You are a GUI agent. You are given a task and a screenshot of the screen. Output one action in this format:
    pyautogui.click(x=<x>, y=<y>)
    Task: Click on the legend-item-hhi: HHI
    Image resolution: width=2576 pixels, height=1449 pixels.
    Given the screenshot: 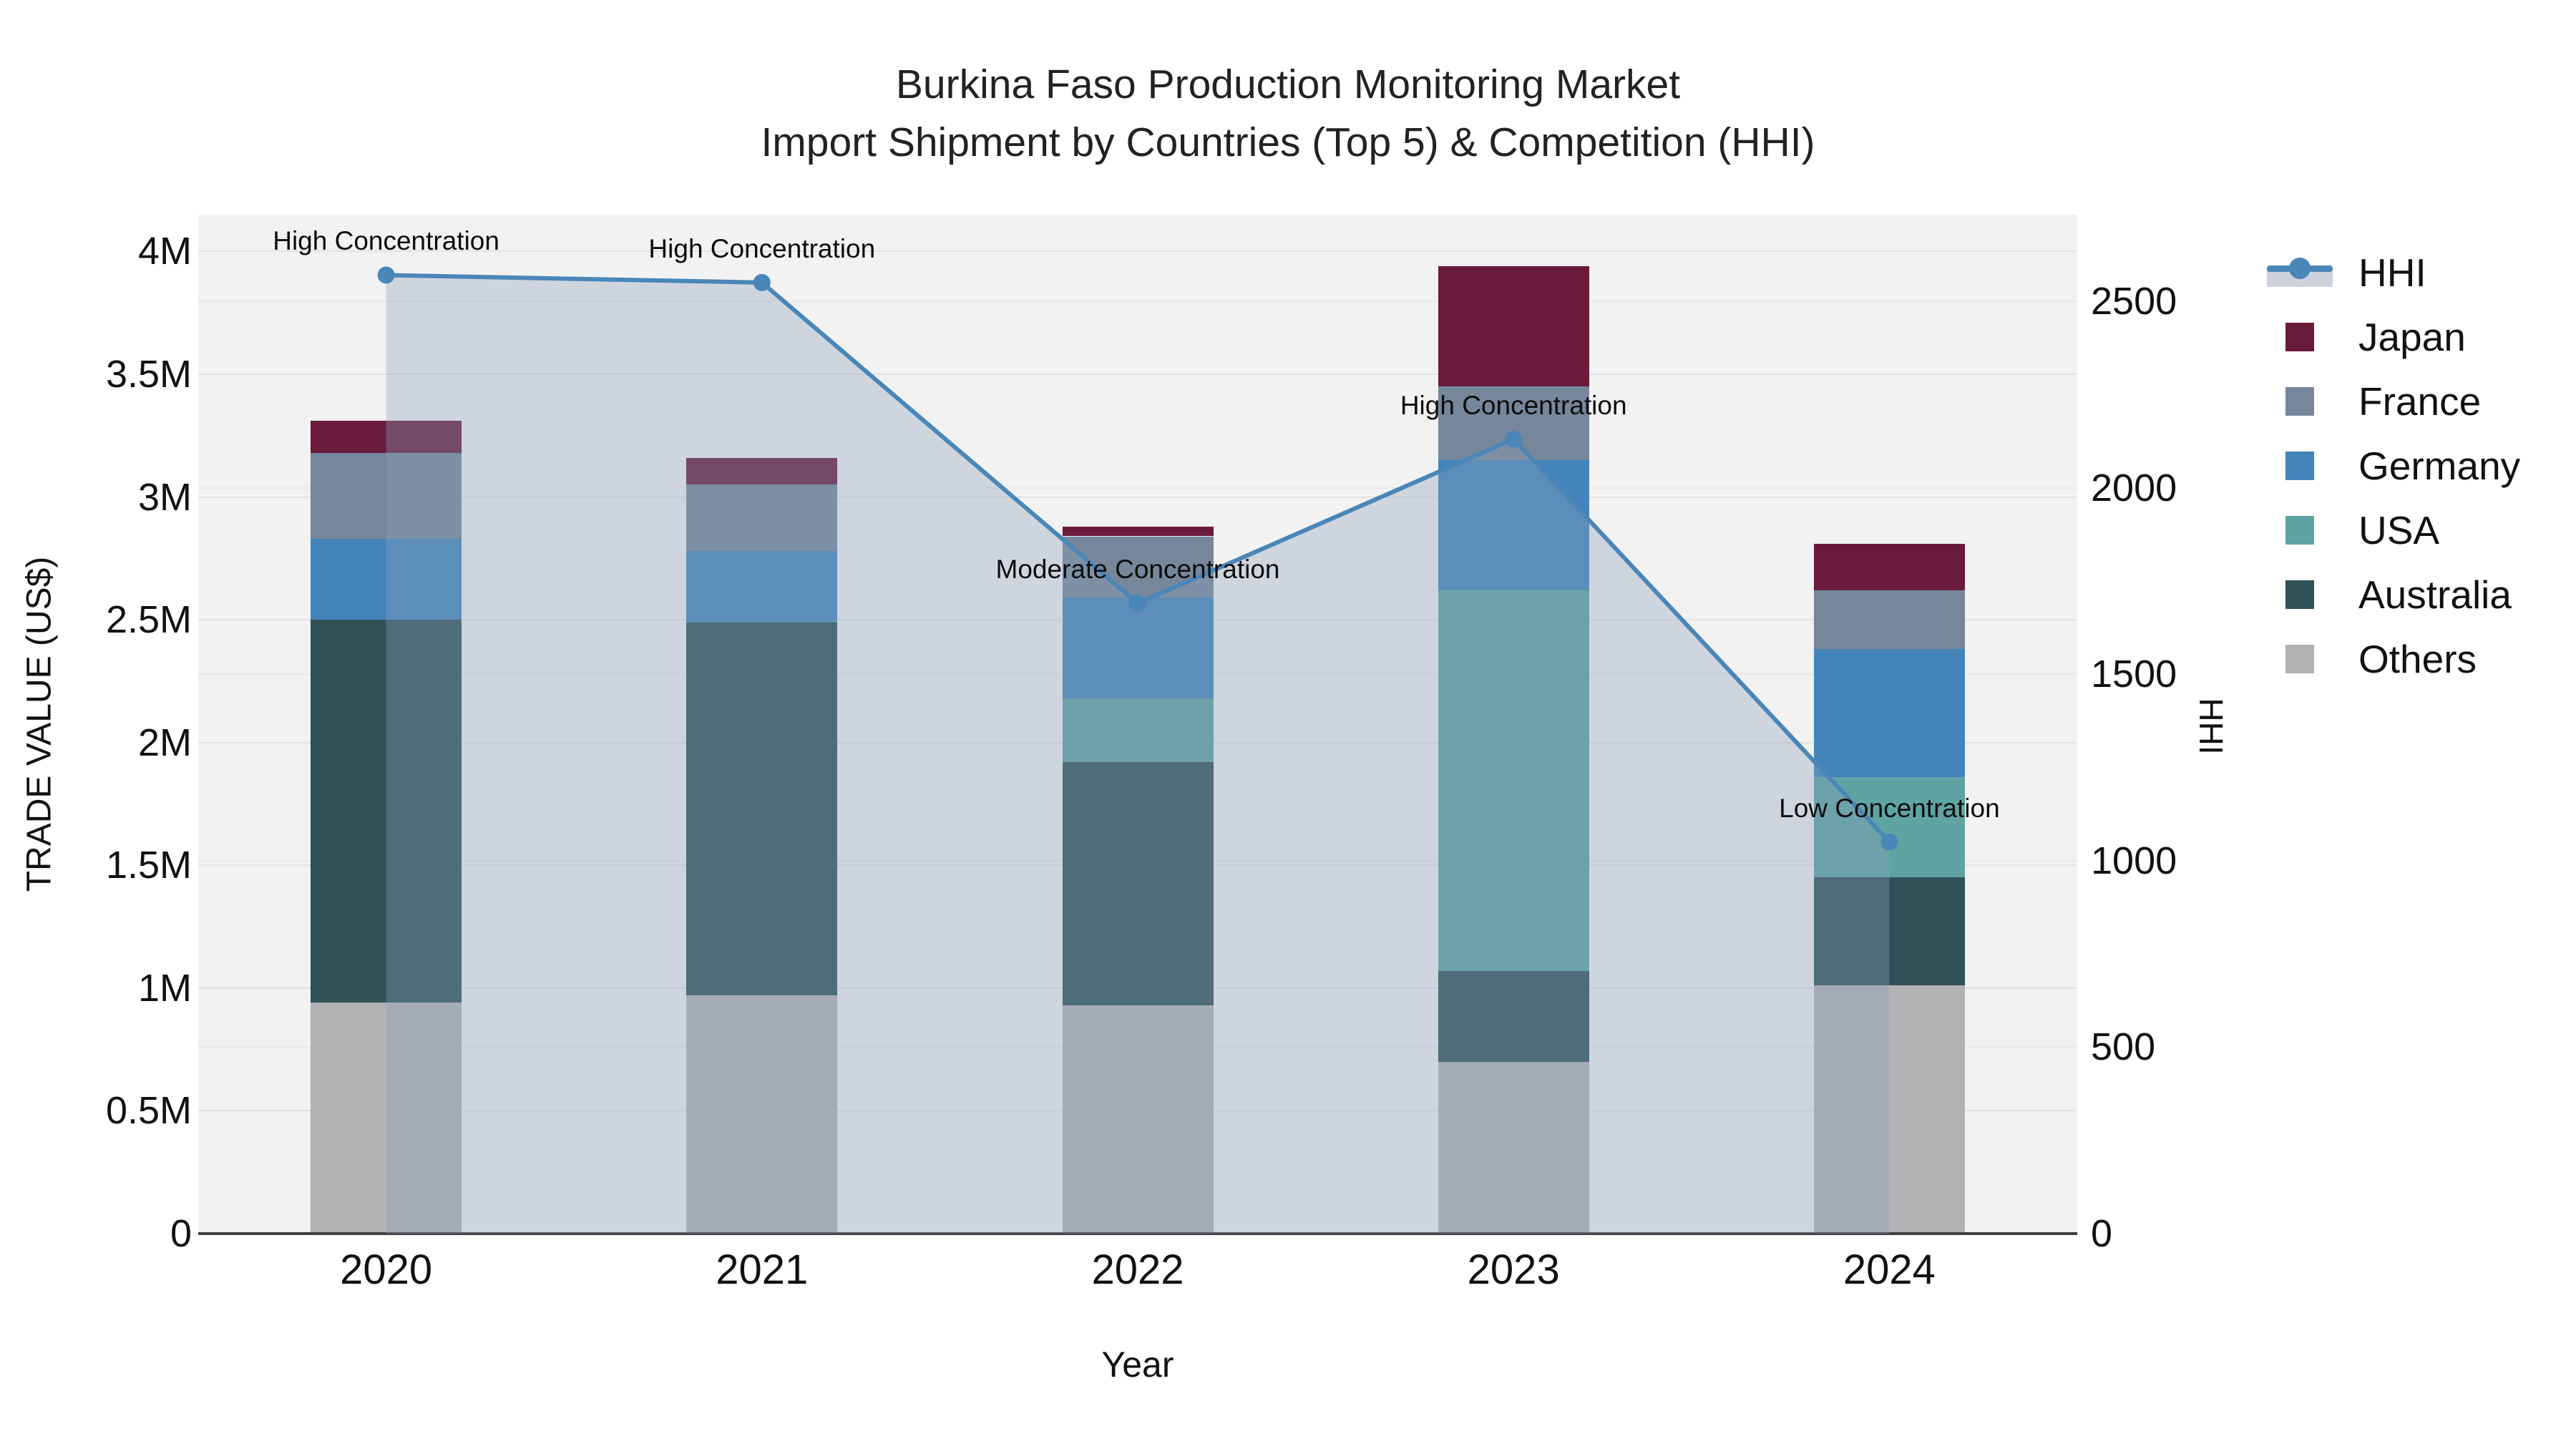 What is the action you would take?
    pyautogui.click(x=2393, y=272)
    